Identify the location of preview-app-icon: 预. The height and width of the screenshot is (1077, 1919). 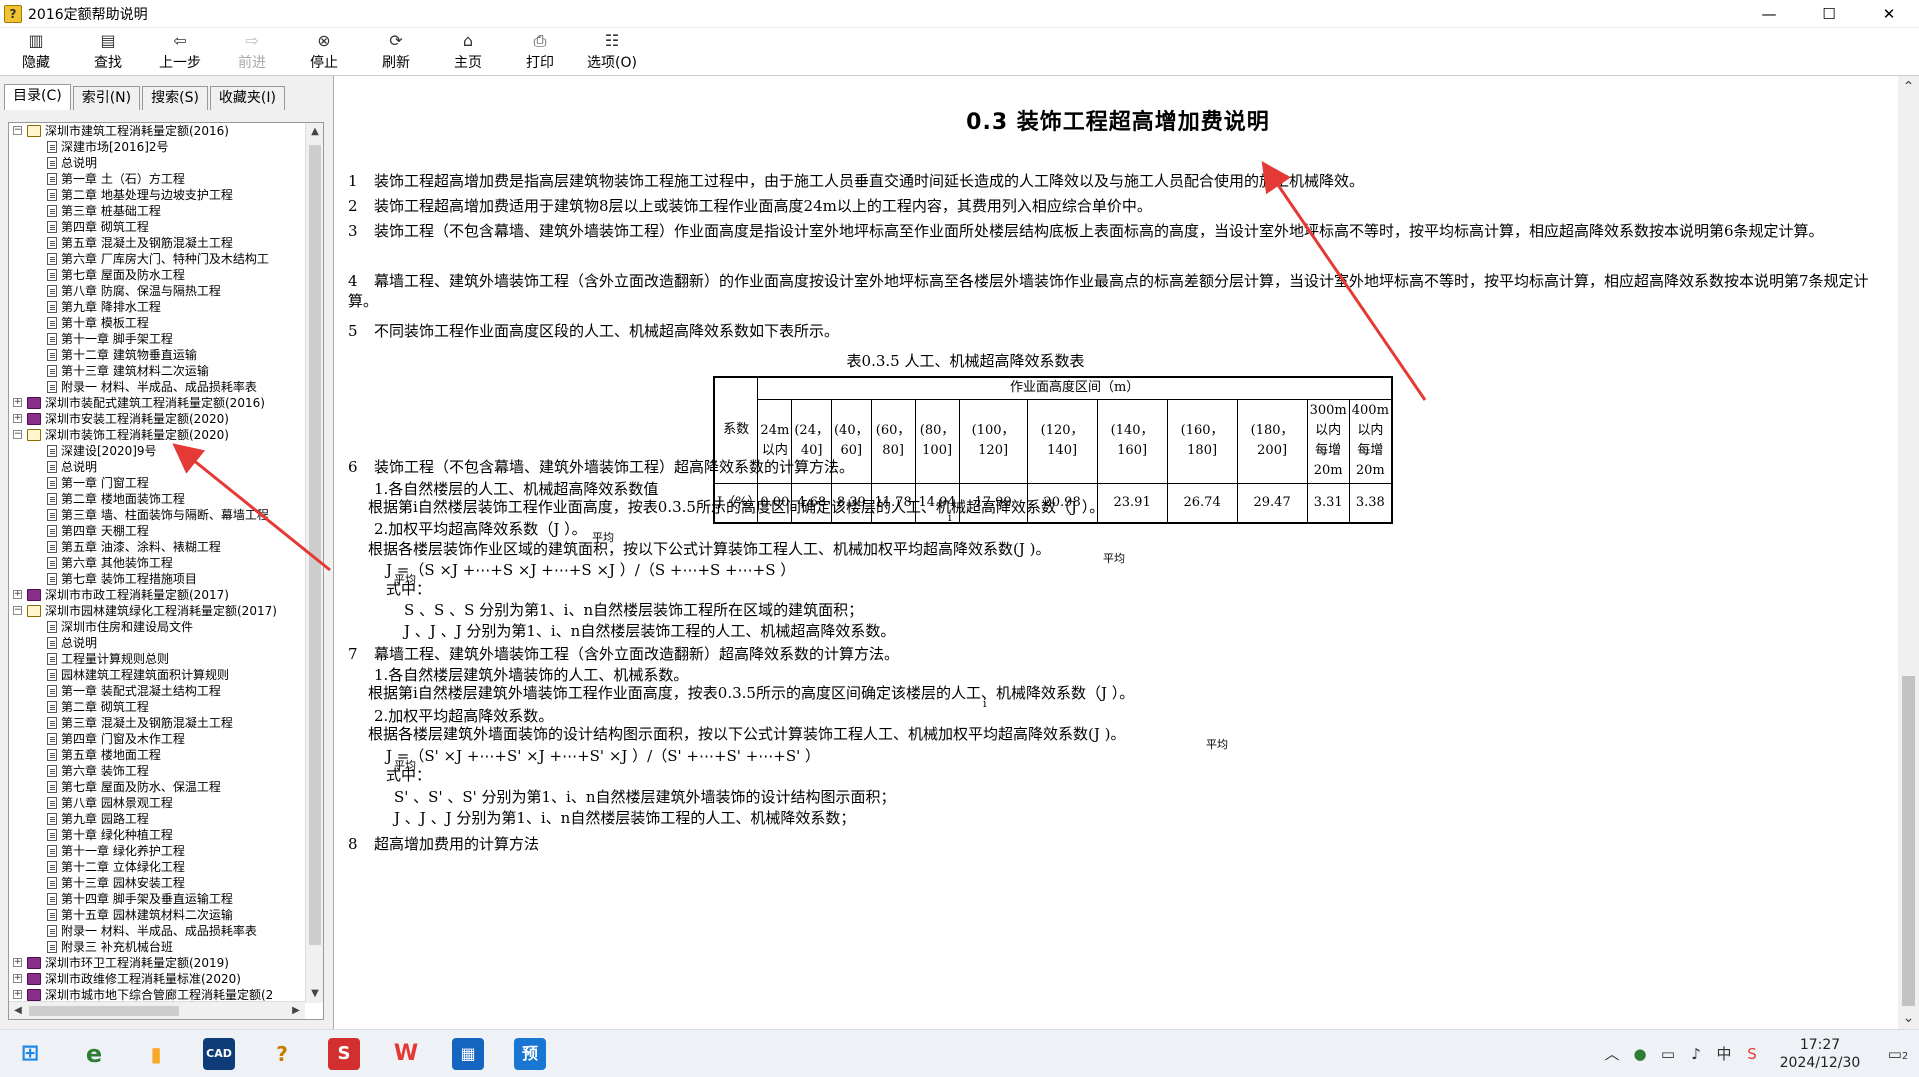
(530, 1054).